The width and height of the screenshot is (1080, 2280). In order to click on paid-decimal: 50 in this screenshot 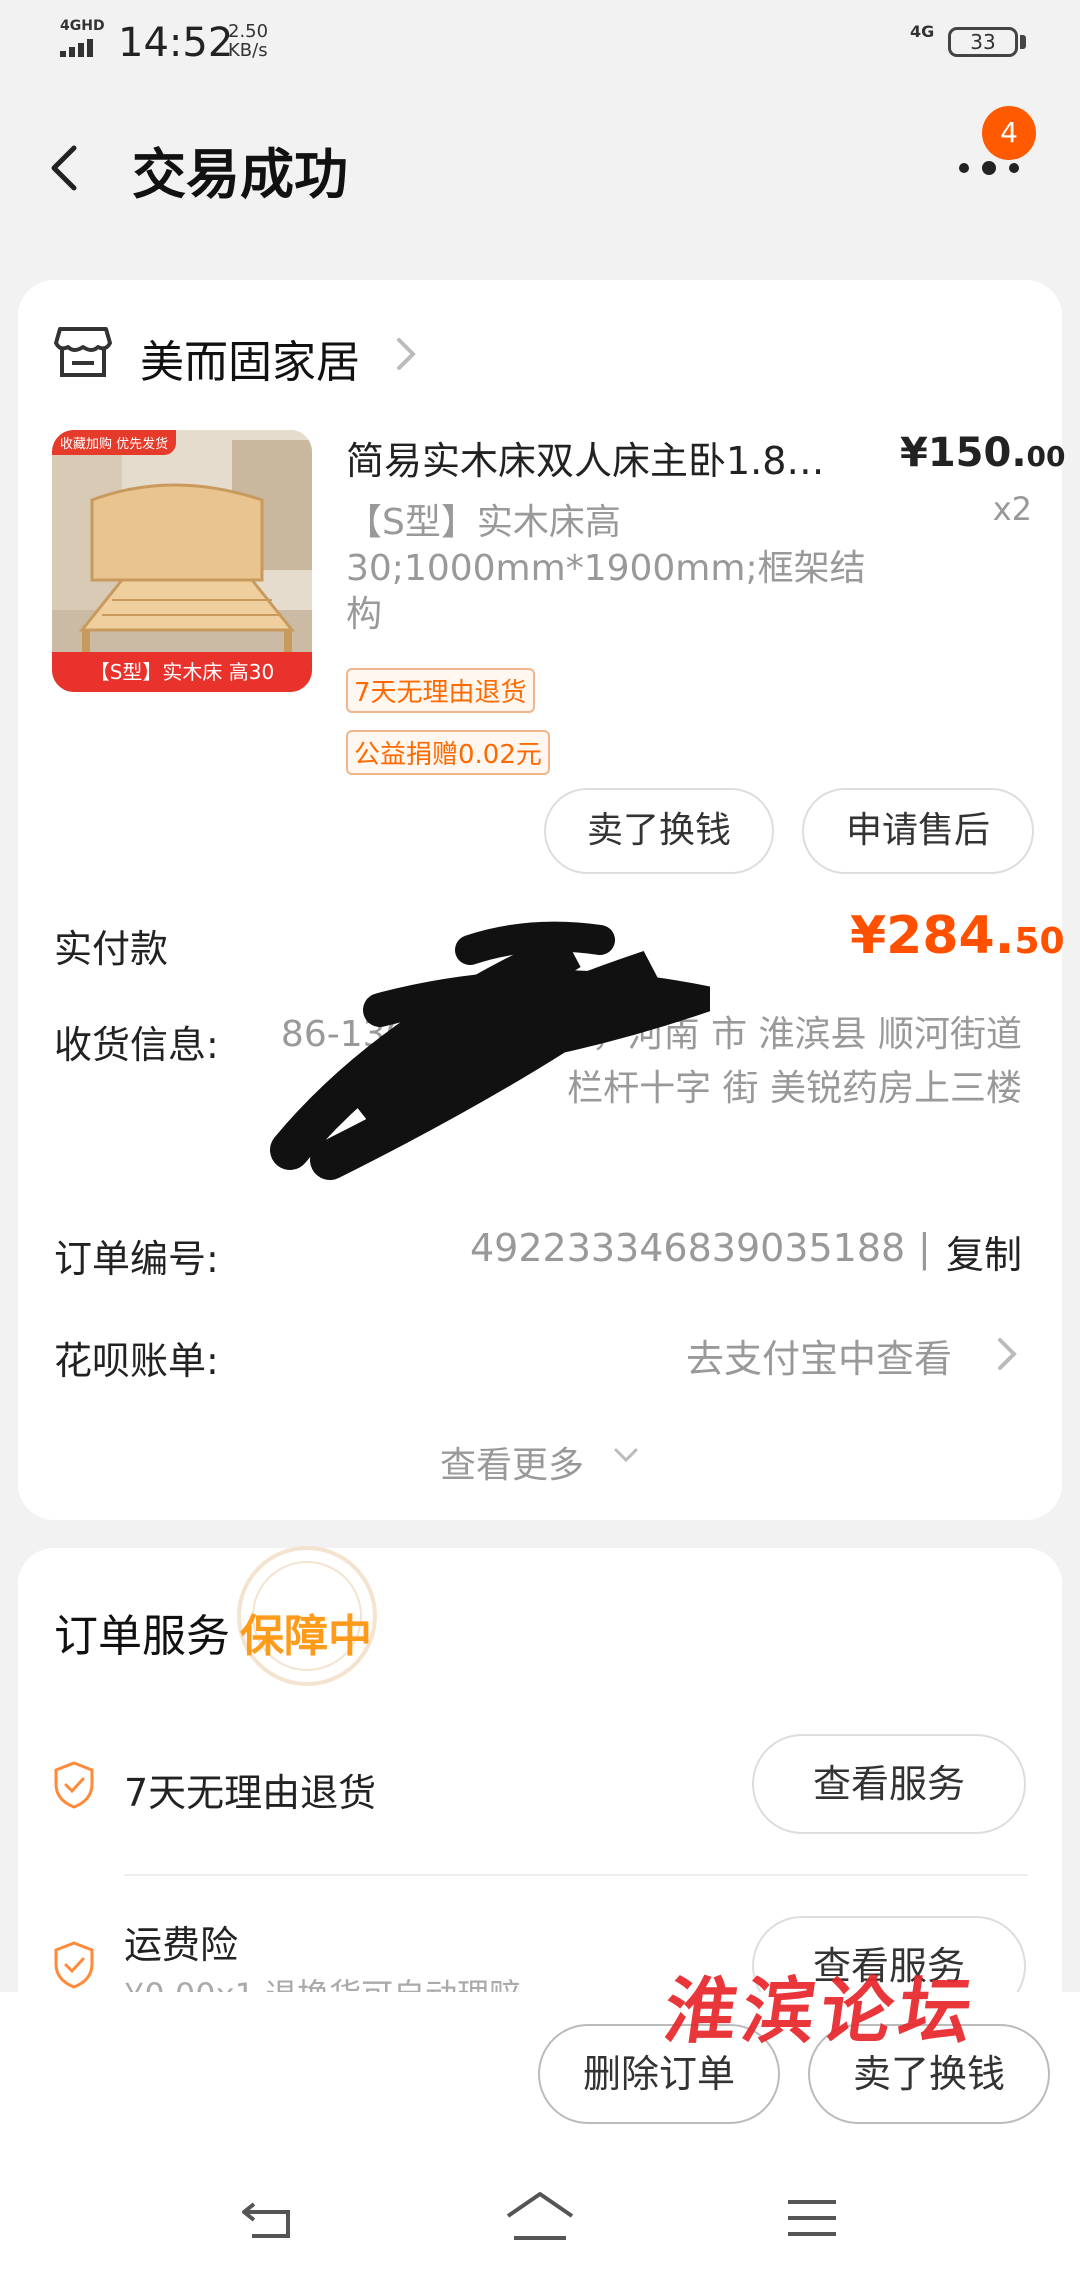, I will do `click(1039, 941)`.